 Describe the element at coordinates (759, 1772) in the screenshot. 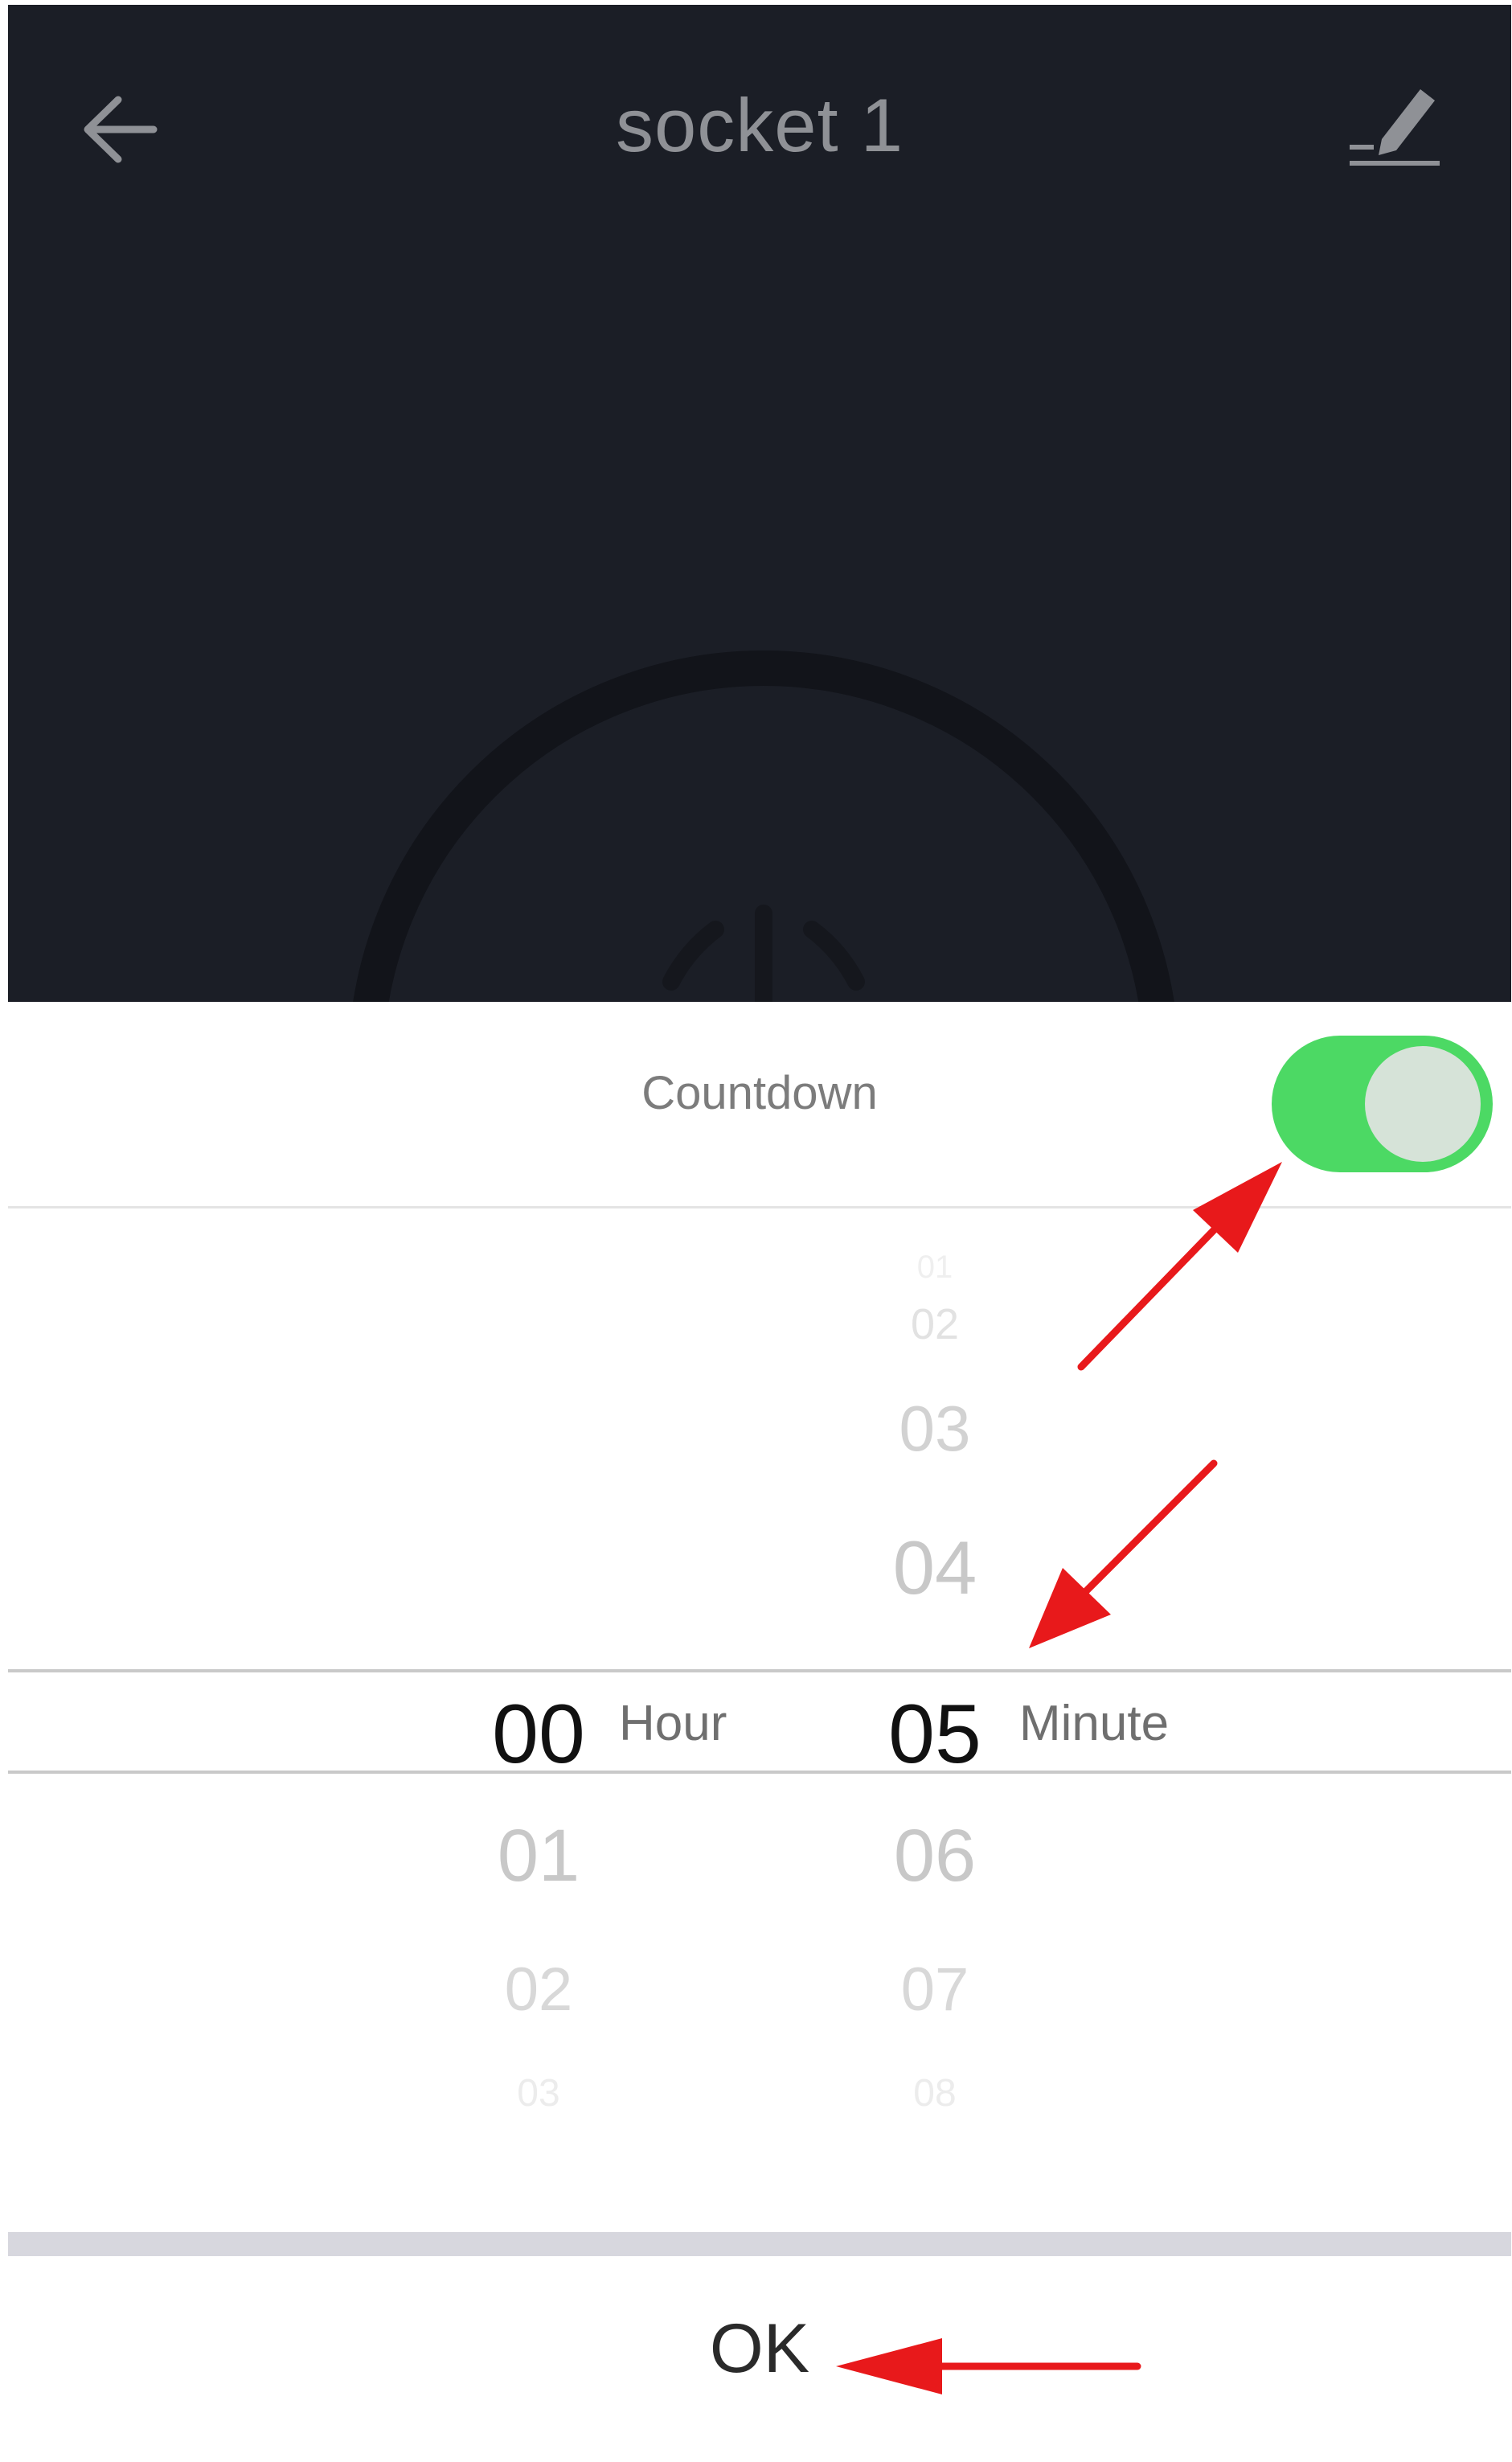

I see `selection-line-bottom` at that location.